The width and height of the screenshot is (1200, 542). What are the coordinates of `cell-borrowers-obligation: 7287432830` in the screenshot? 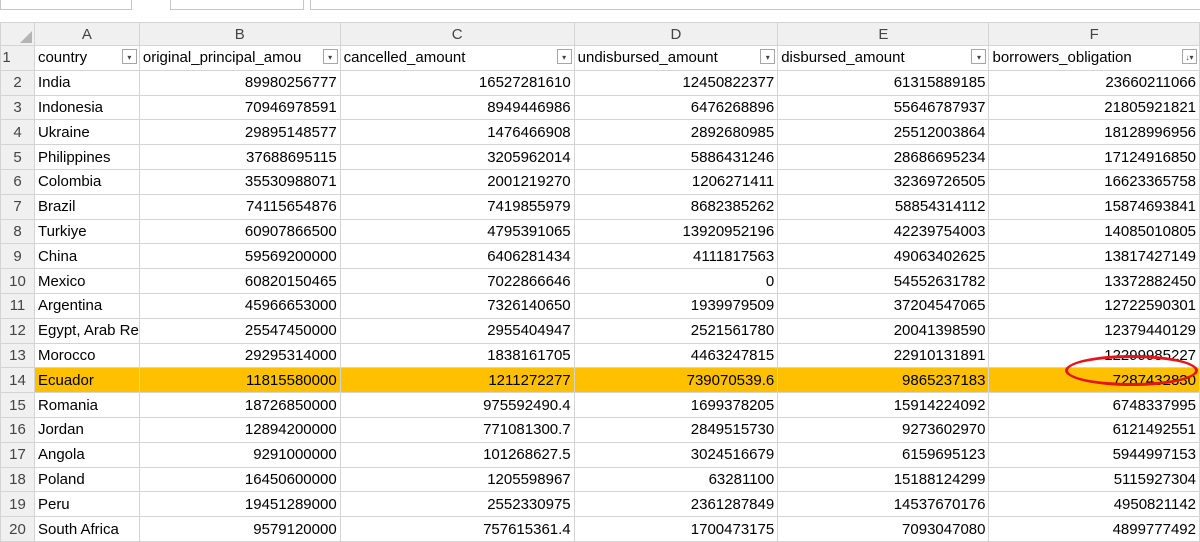 It's located at (1094, 380).